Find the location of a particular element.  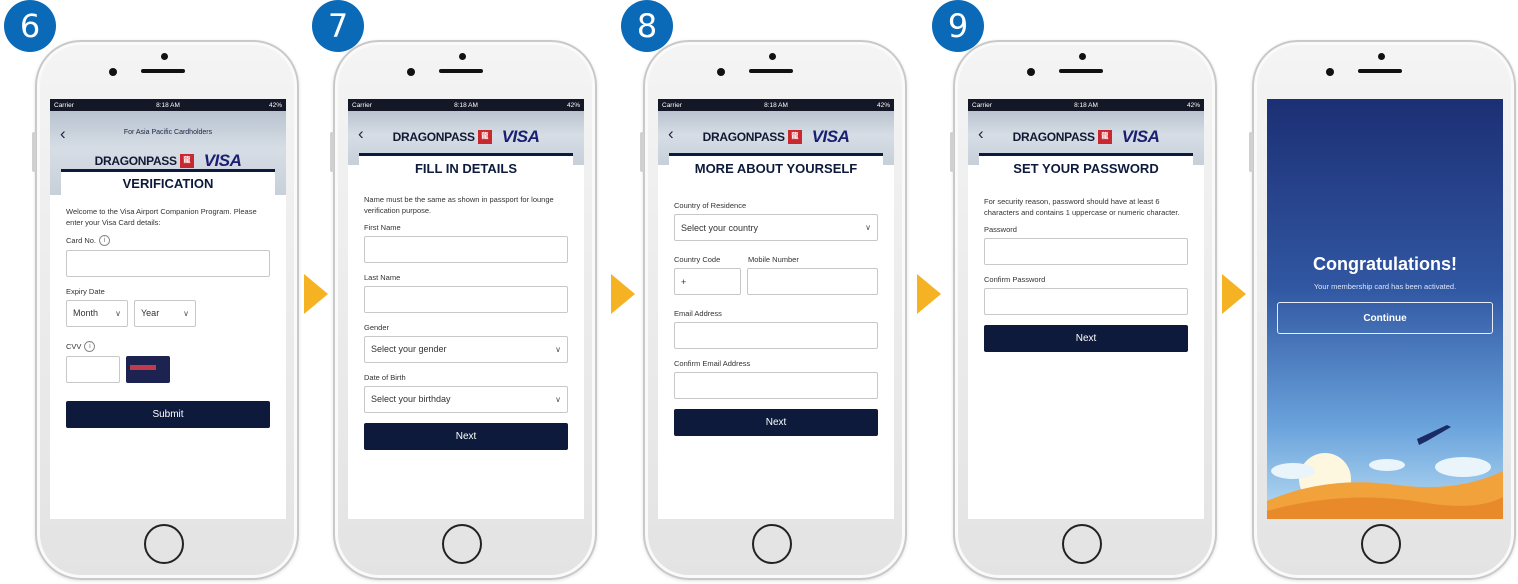

dob-value: Select your birthday is located at coordinates (411, 399).